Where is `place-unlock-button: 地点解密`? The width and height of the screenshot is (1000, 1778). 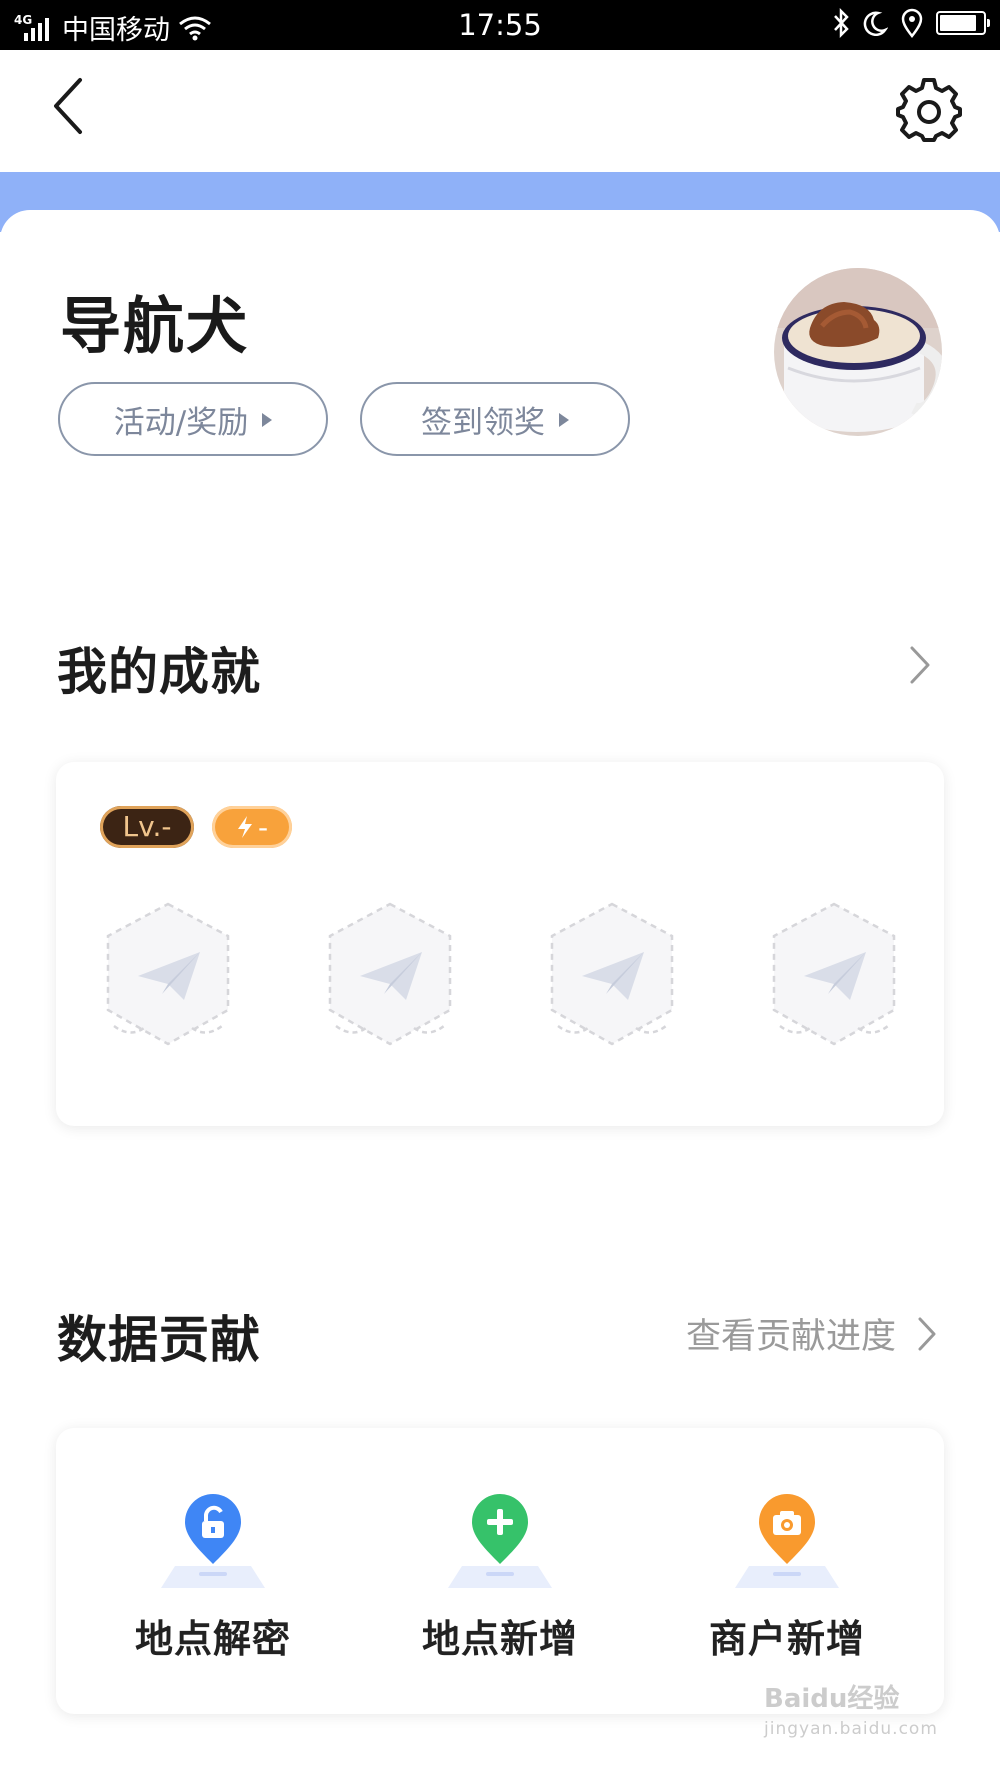 place-unlock-button: 地点解密 is located at coordinates (213, 1598).